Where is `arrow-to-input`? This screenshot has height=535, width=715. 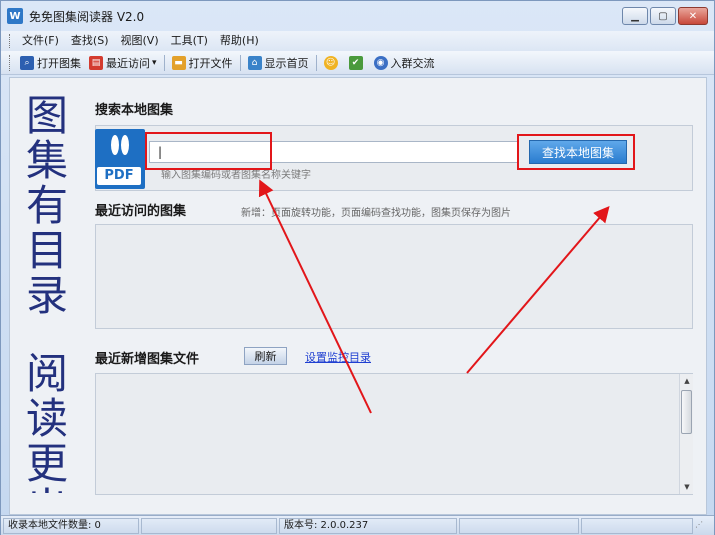
arrow-to-input is located at coordinates (315, 296).